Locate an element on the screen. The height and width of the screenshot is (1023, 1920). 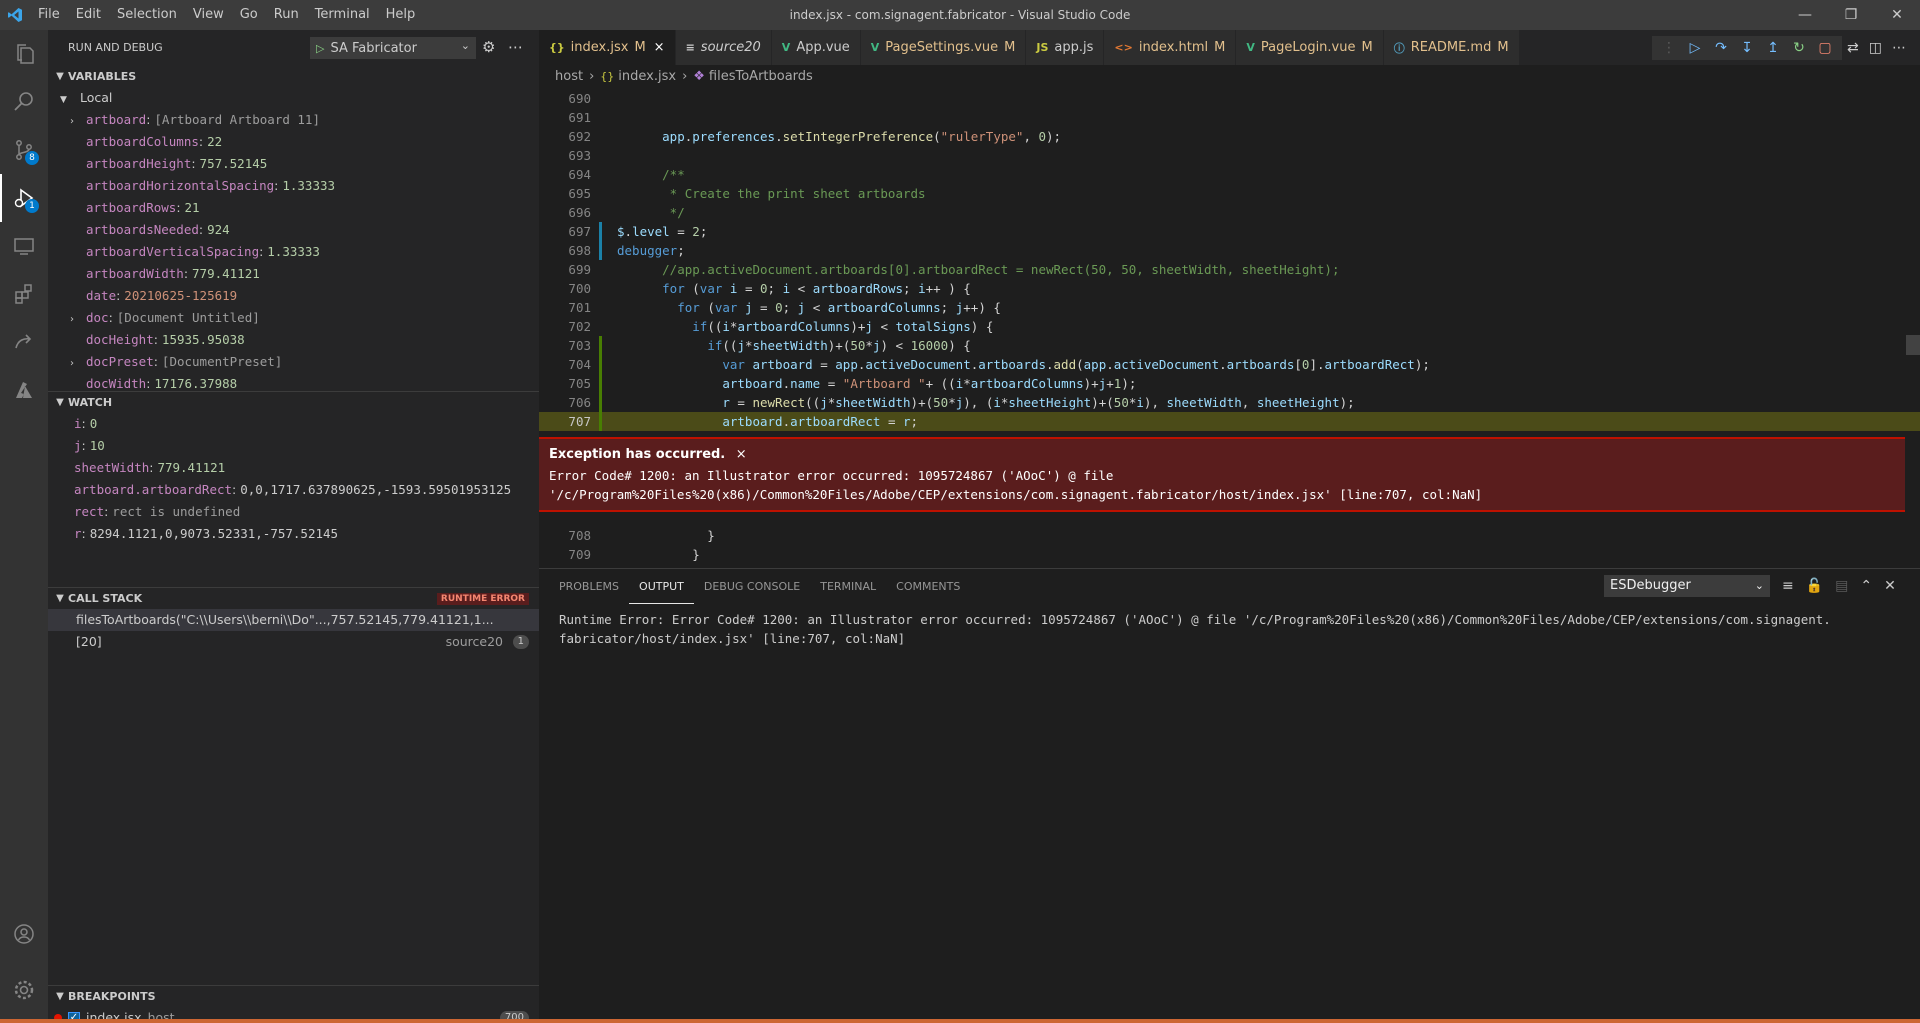
variable-item: artboardWidth: 779.41121 is located at coordinates (293, 274).